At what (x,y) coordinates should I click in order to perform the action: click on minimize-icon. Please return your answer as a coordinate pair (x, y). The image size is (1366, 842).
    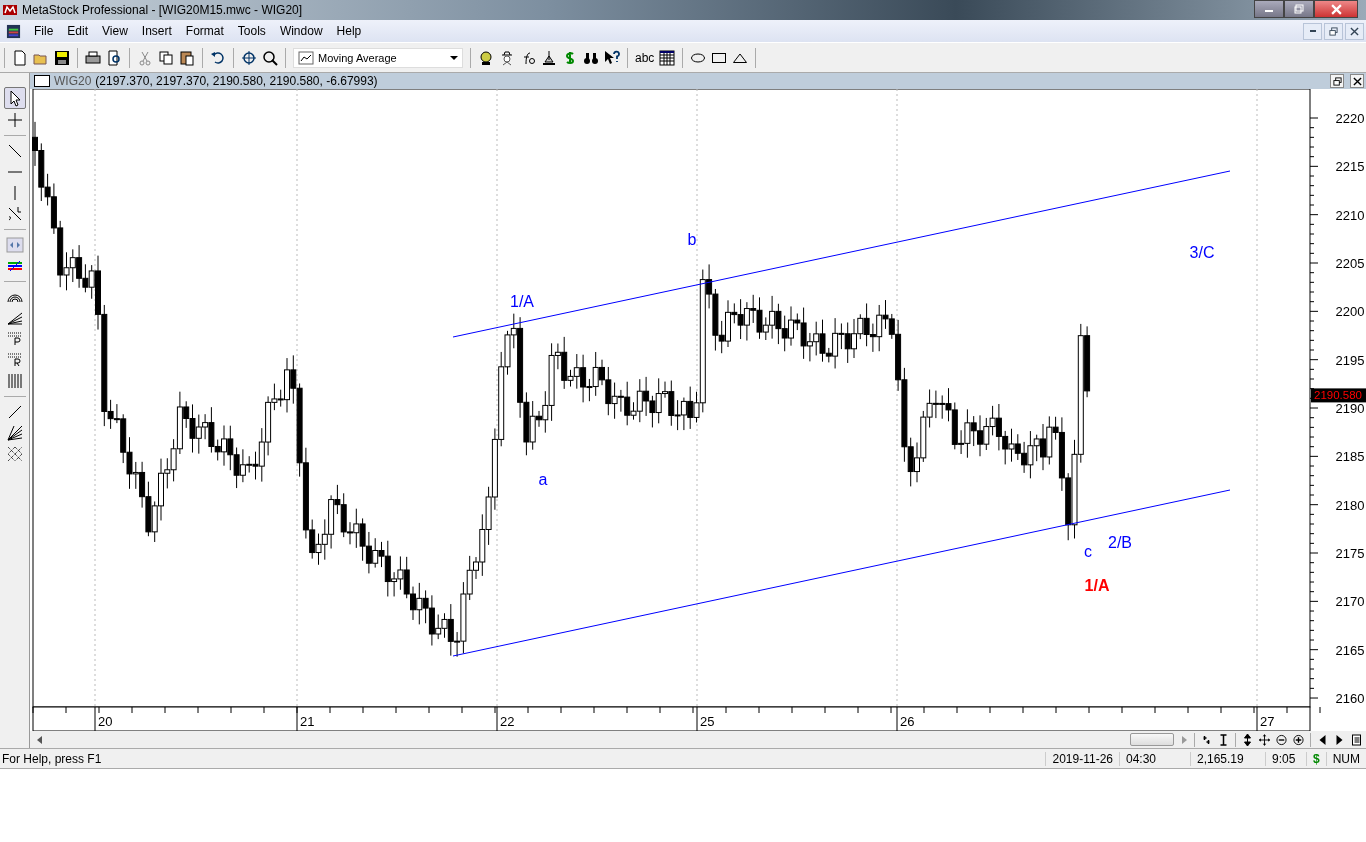
    Looking at the image, I should click on (1312, 31).